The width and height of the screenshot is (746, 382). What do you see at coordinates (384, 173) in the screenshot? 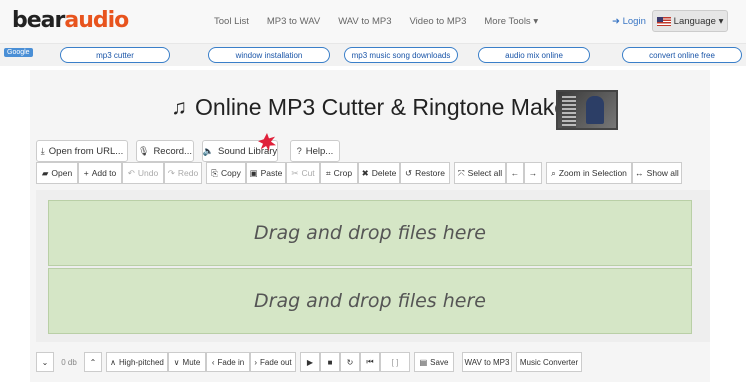
I see `delete-label: Delete` at bounding box center [384, 173].